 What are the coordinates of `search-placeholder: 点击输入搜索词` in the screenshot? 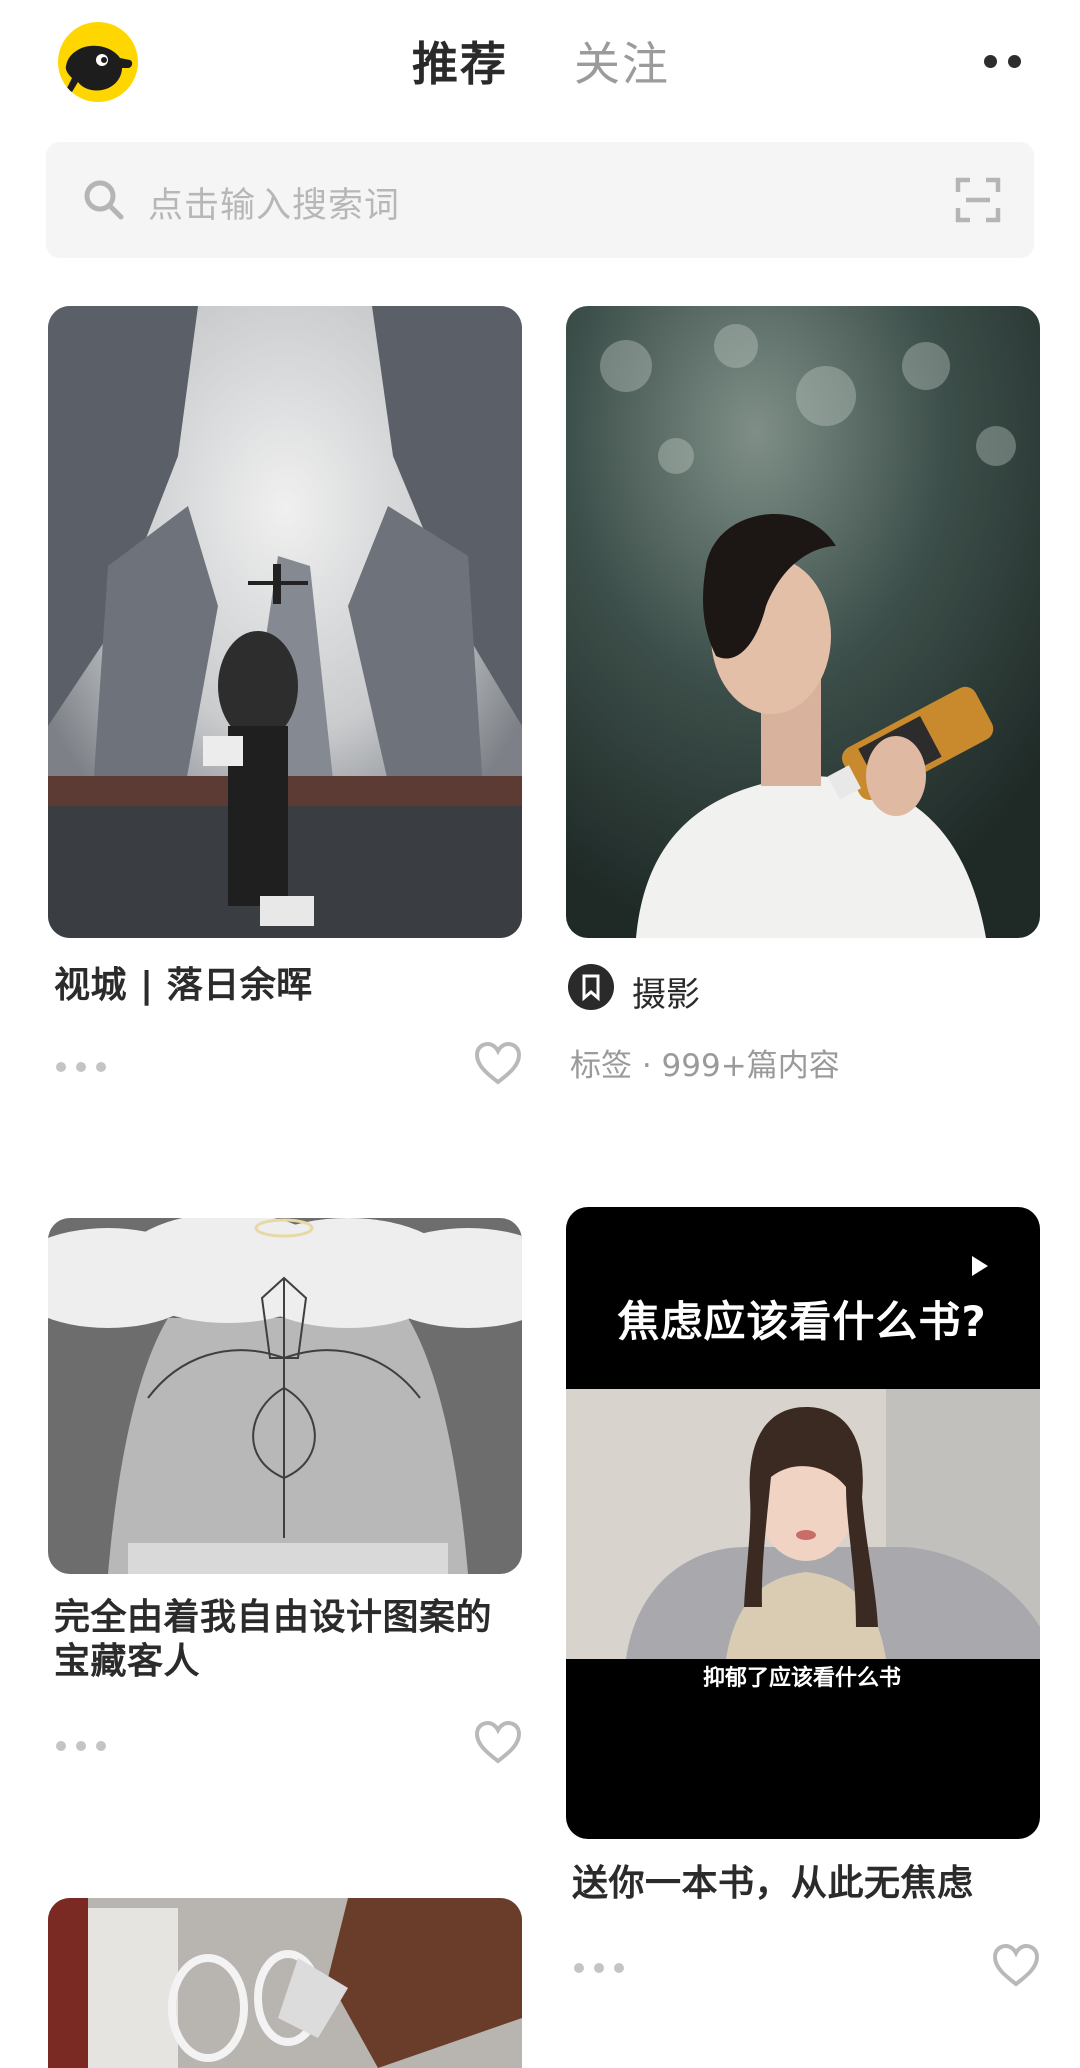 It's located at (274, 206).